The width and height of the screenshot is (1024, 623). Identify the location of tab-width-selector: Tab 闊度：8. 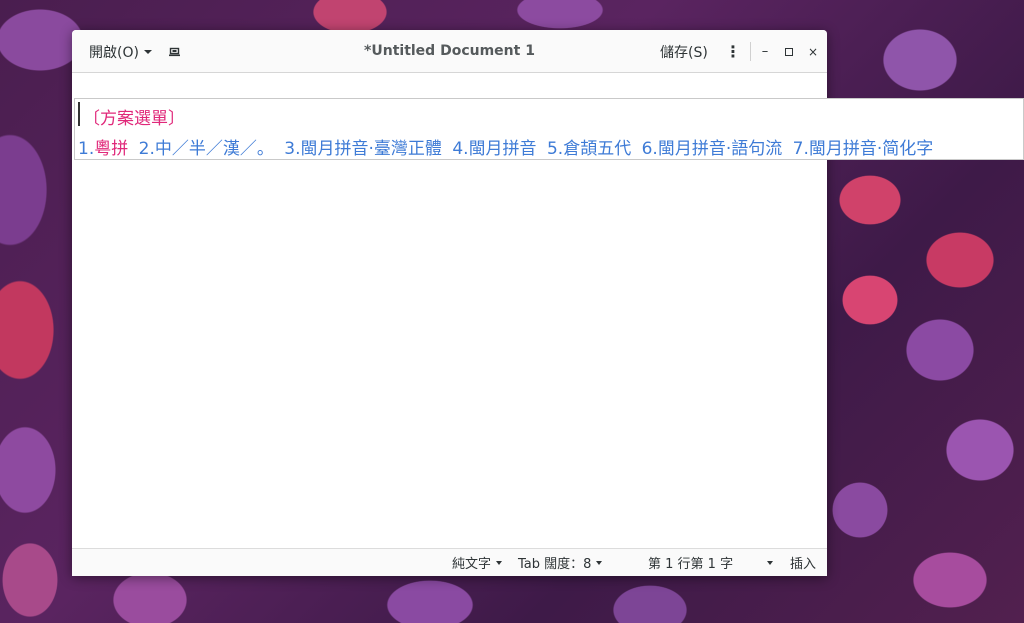
(560, 562).